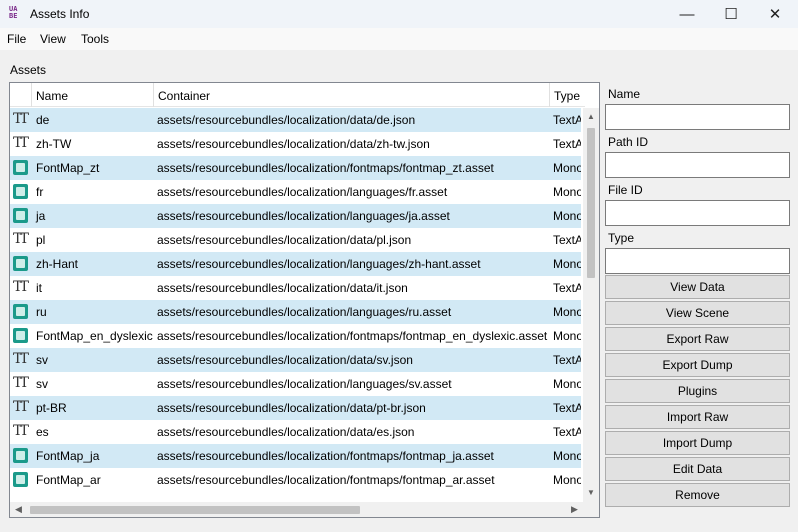 The image size is (798, 532). I want to click on minimize-icon: —, so click(687, 14).